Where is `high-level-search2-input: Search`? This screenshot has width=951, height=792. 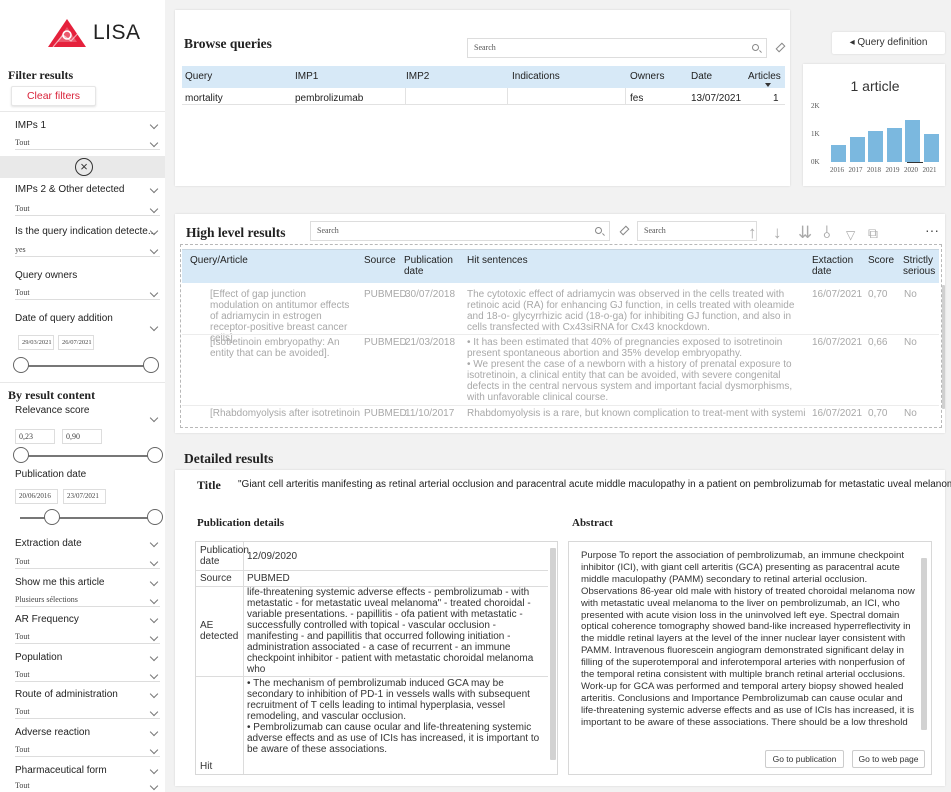
high-level-search2-input: Search is located at coordinates (697, 231).